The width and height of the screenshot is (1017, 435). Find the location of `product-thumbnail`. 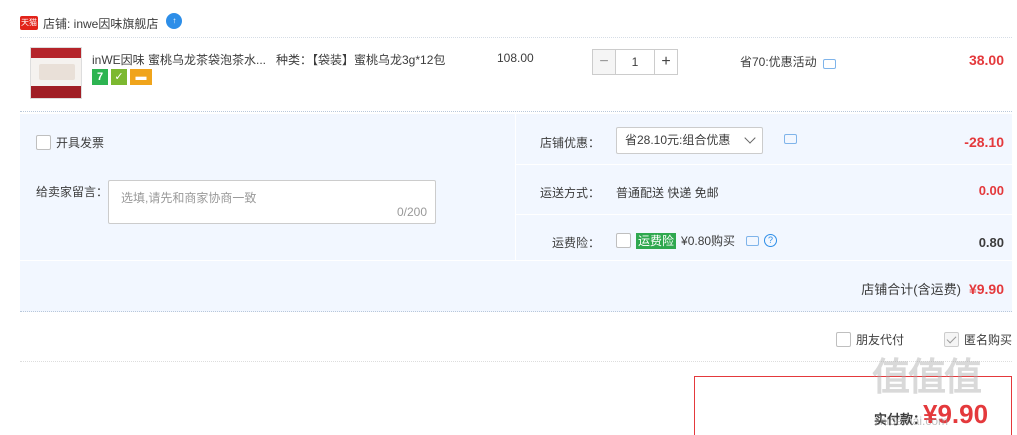

product-thumbnail is located at coordinates (56, 73).